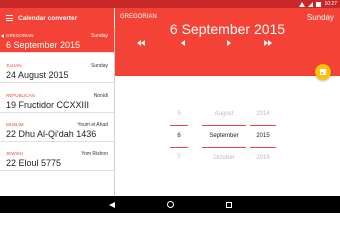  What do you see at coordinates (15, 124) in the screenshot?
I see `calendar-name: MUSLIM` at bounding box center [15, 124].